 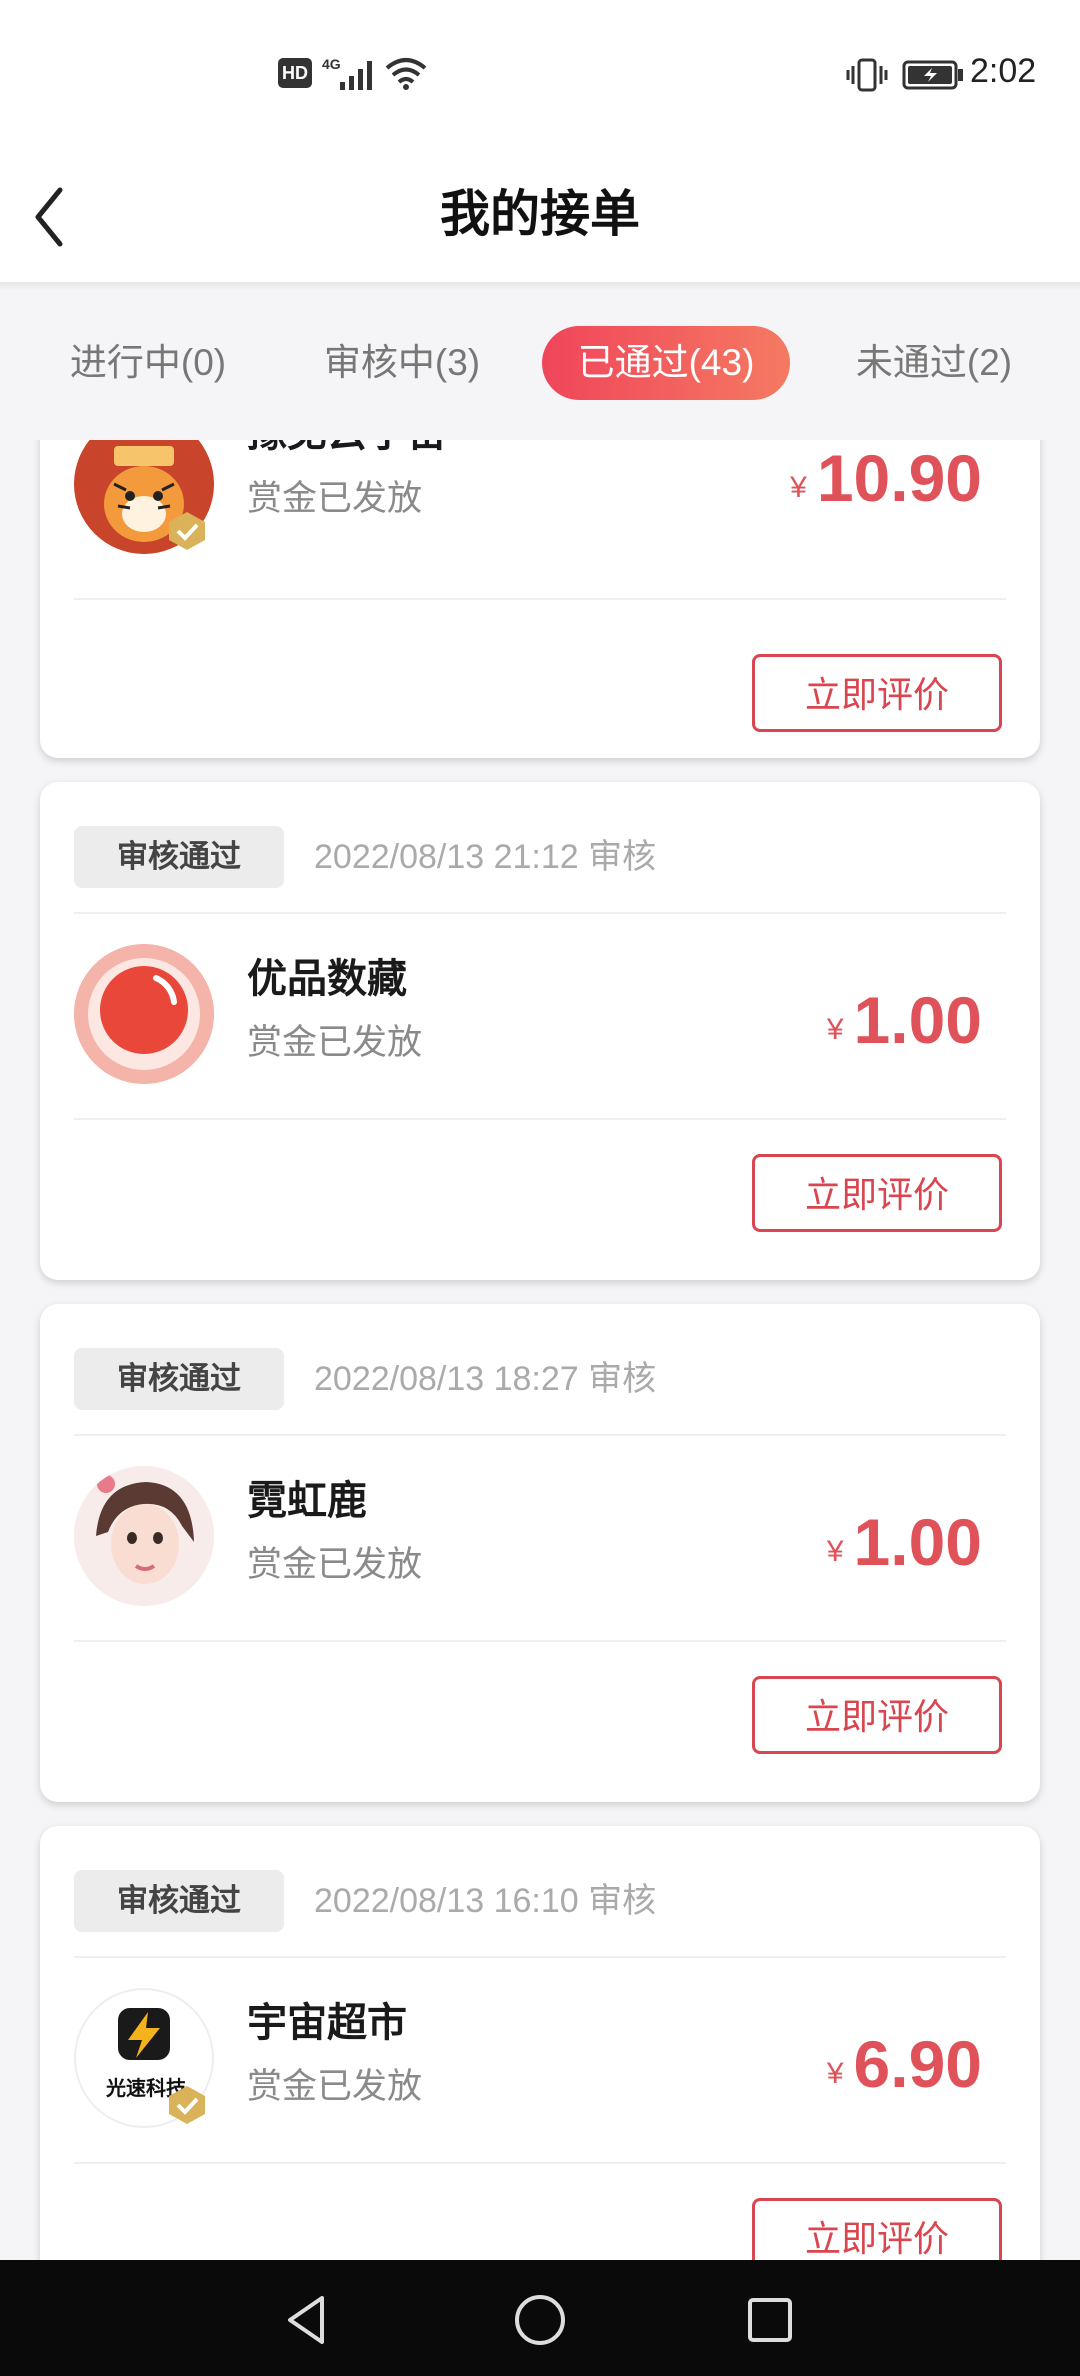 I want to click on tab-in-progress: 进行中(0), so click(x=148, y=363).